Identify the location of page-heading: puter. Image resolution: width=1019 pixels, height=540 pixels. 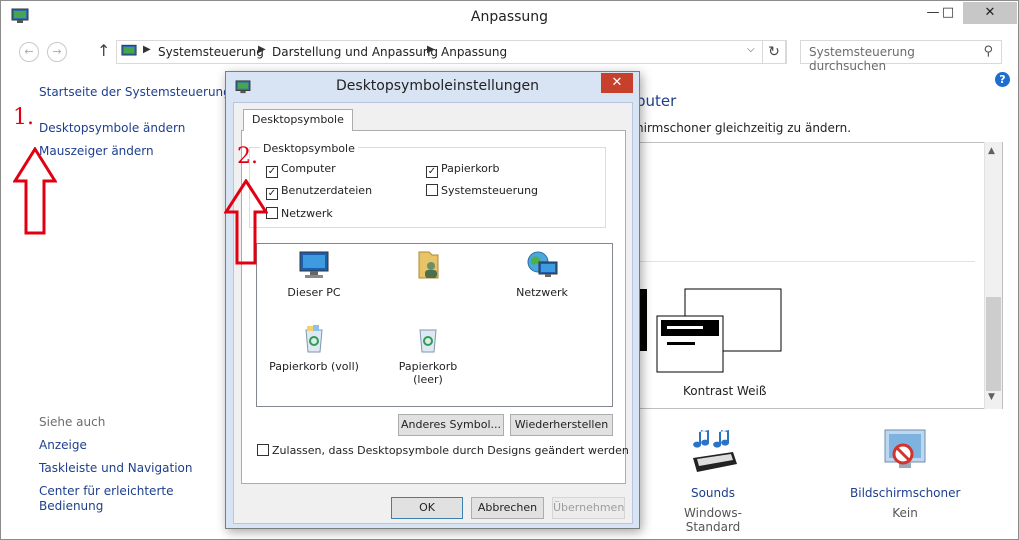
(656, 101).